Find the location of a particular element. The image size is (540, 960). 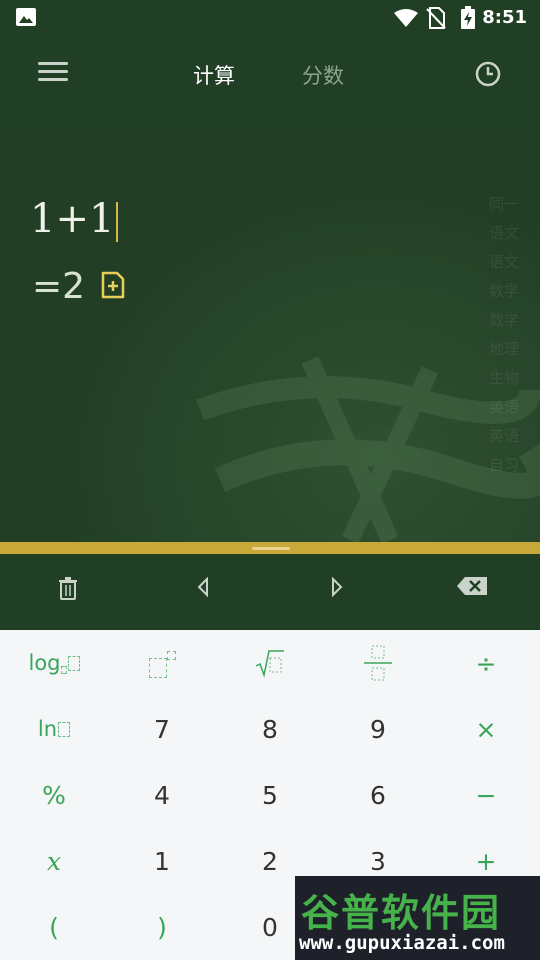

battery-charging-icon is located at coordinates (468, 17).